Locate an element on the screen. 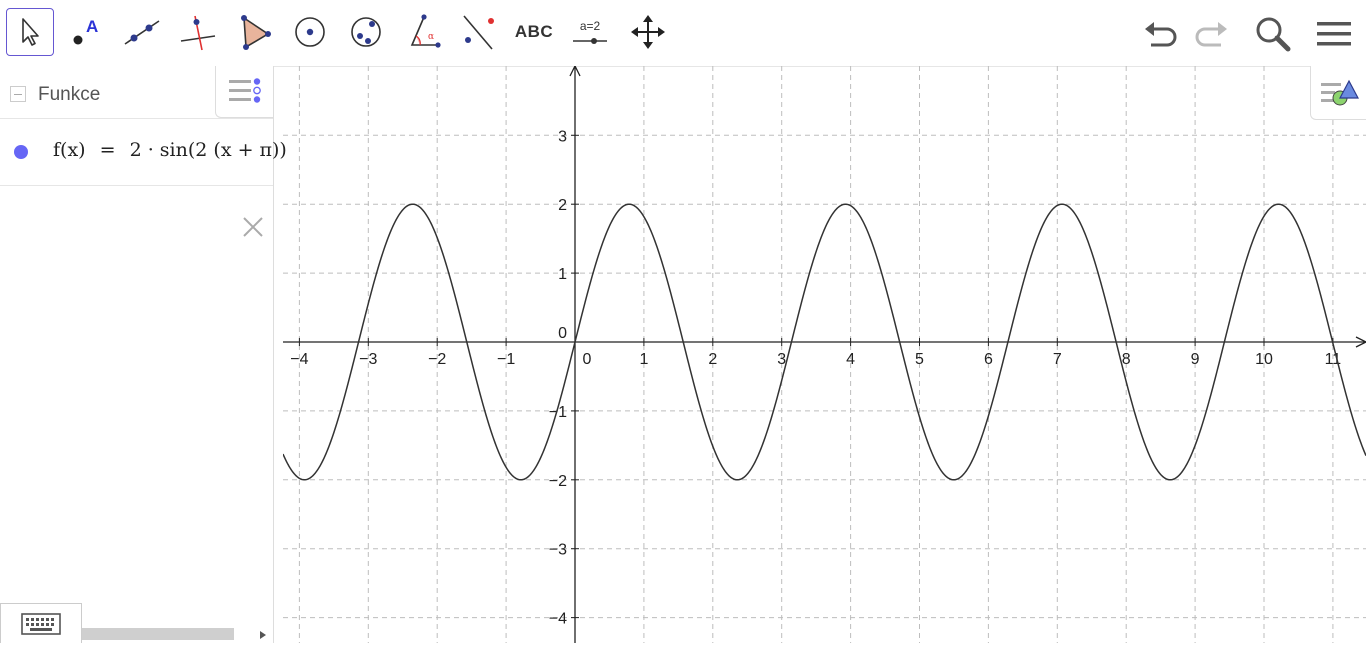 The width and height of the screenshot is (1366, 647). perpendicular-tool-button is located at coordinates (198, 32).